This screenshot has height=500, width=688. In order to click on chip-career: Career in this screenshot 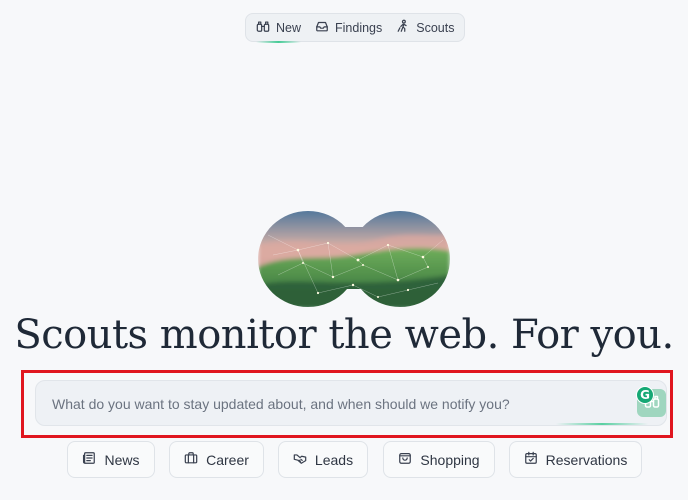, I will do `click(216, 459)`.